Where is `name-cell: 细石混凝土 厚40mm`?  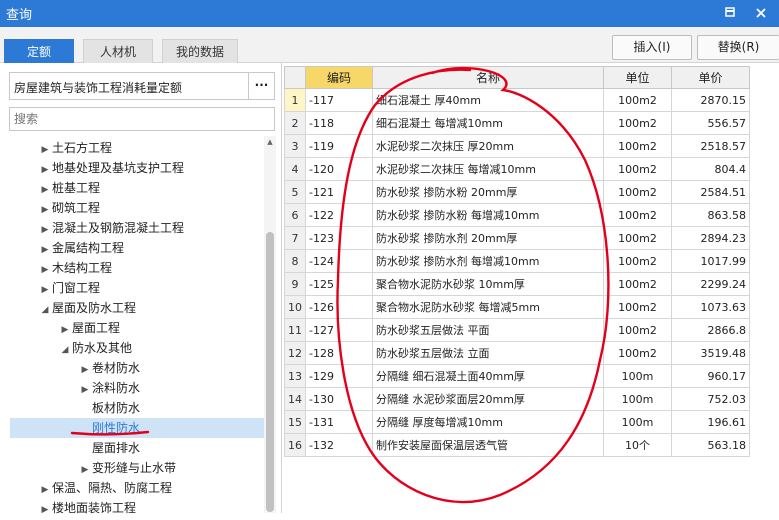
name-cell: 细石混凝土 厚40mm is located at coordinates (488, 100).